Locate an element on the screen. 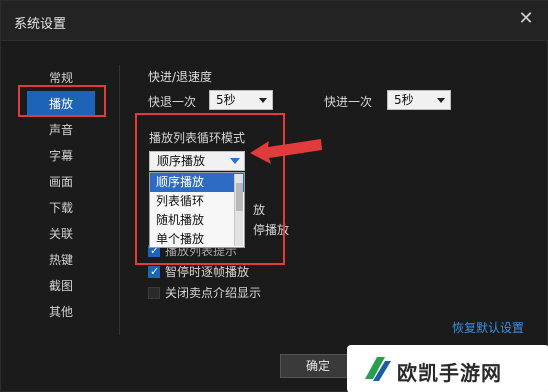 This screenshot has width=548, height=392. frame-step-checkbox is located at coordinates (154, 271).